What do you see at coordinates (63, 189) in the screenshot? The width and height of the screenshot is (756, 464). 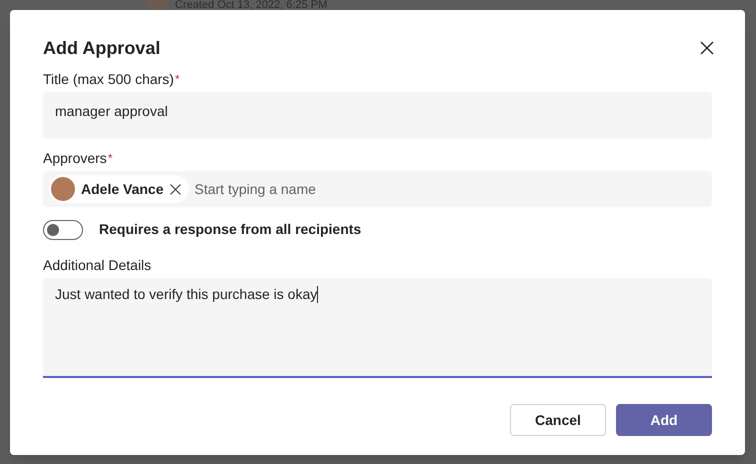 I see `avatar-placeholder` at bounding box center [63, 189].